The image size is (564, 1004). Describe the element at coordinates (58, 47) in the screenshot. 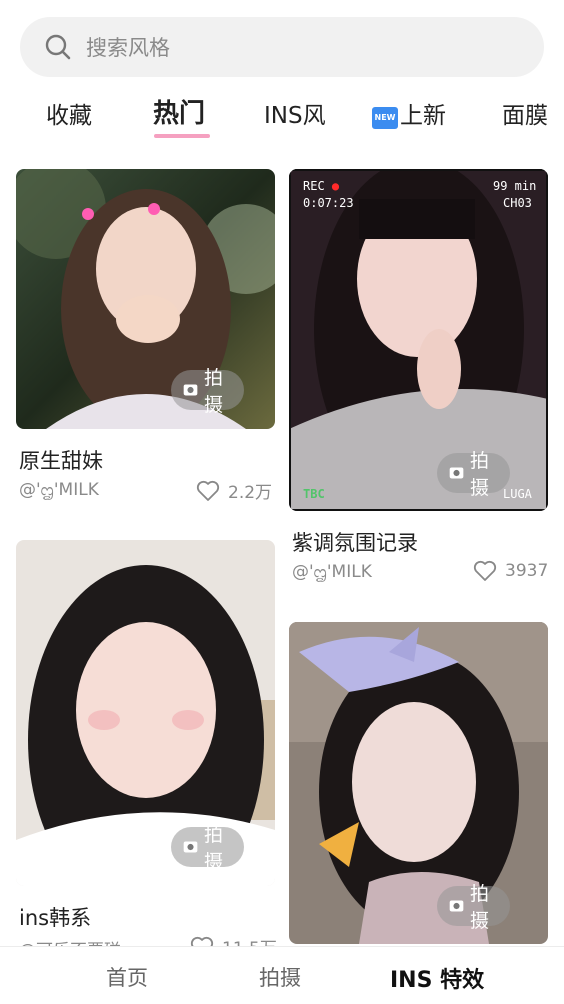

I see `search-icon` at that location.